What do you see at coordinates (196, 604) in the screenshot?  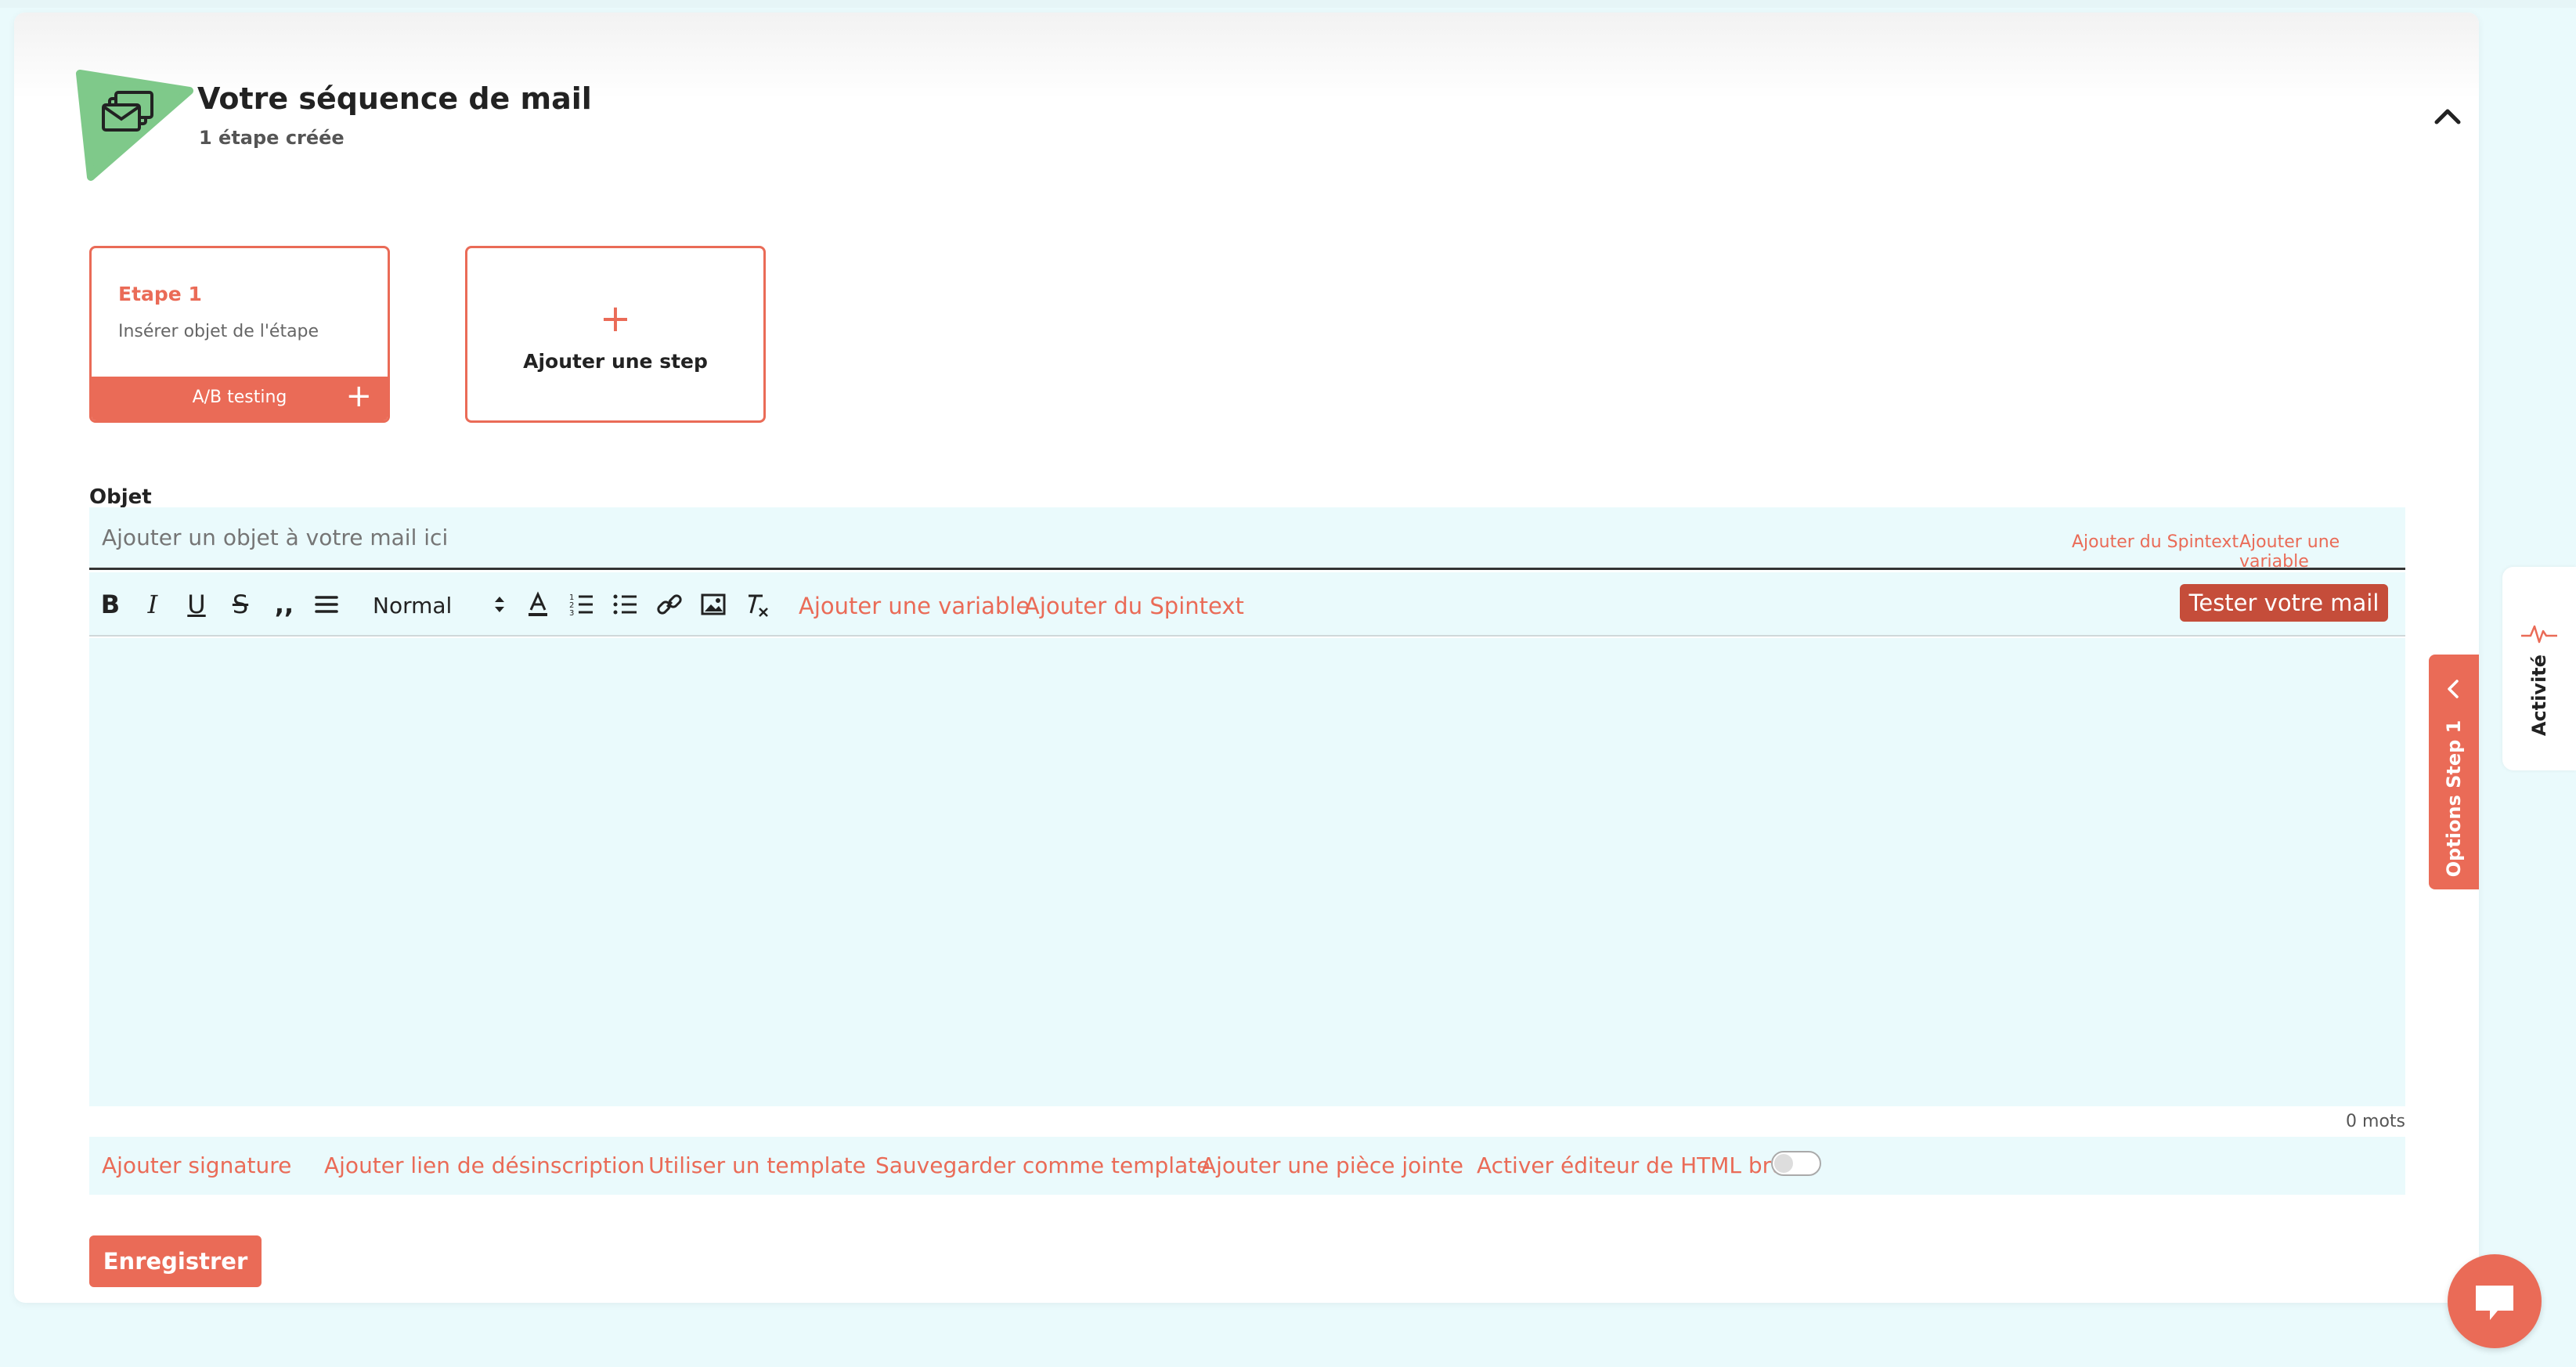 I see `underline-icon: U` at bounding box center [196, 604].